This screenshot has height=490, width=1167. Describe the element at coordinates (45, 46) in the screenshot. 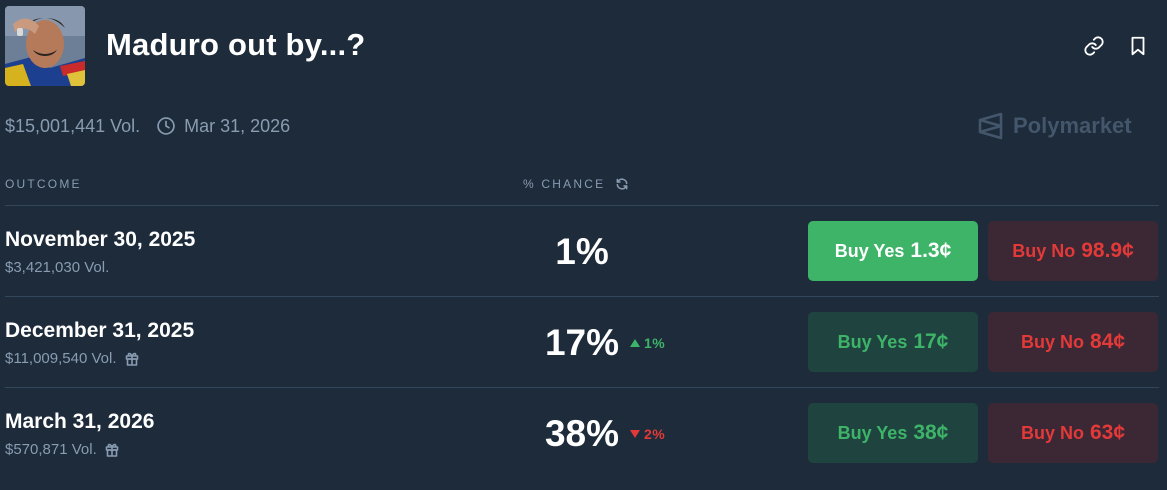

I see `market-thumbnail` at that location.